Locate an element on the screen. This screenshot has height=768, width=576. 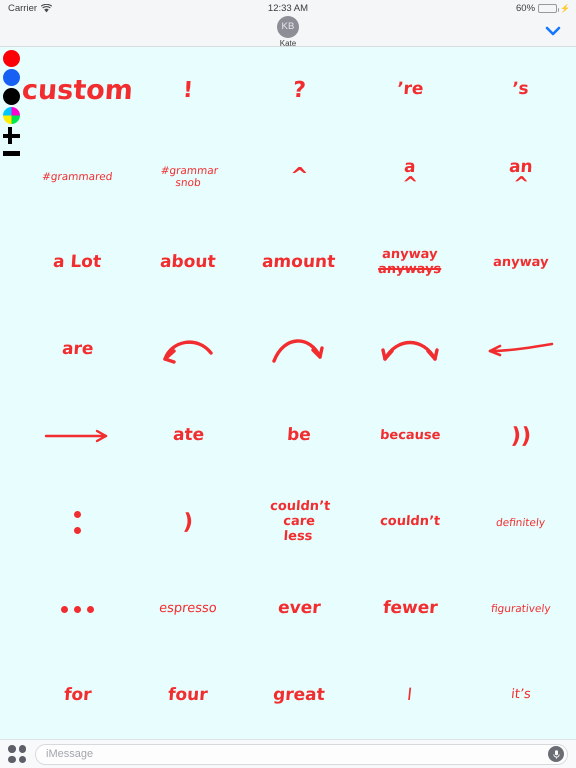
contact-block: KB Kate is located at coordinates (288, 32).